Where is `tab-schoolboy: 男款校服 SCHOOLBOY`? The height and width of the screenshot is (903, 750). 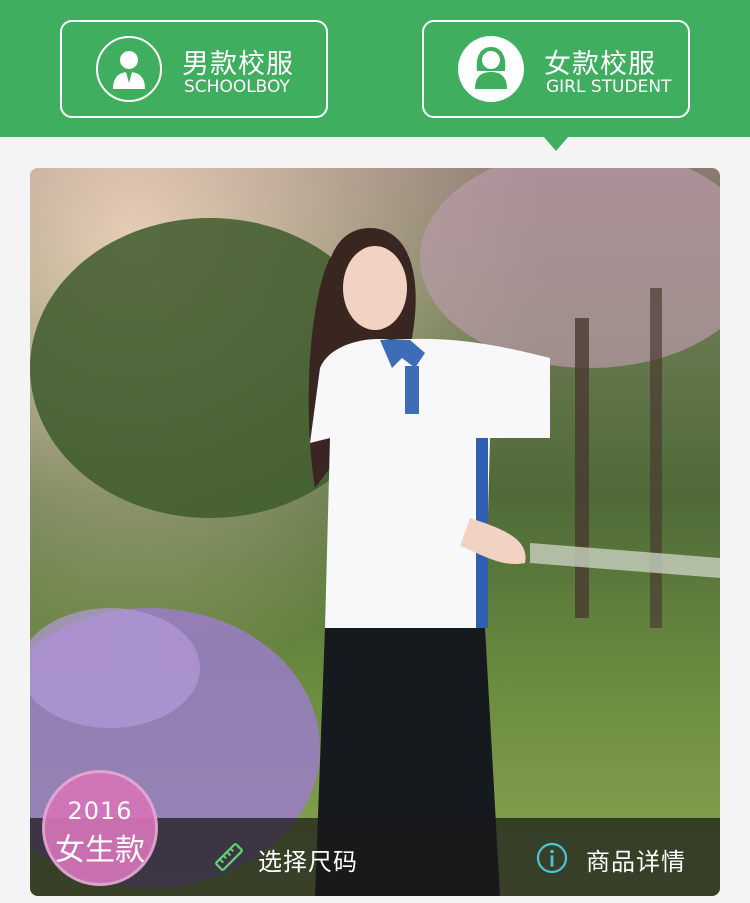
tab-schoolboy: 男款校服 SCHOOLBOY is located at coordinates (194, 69).